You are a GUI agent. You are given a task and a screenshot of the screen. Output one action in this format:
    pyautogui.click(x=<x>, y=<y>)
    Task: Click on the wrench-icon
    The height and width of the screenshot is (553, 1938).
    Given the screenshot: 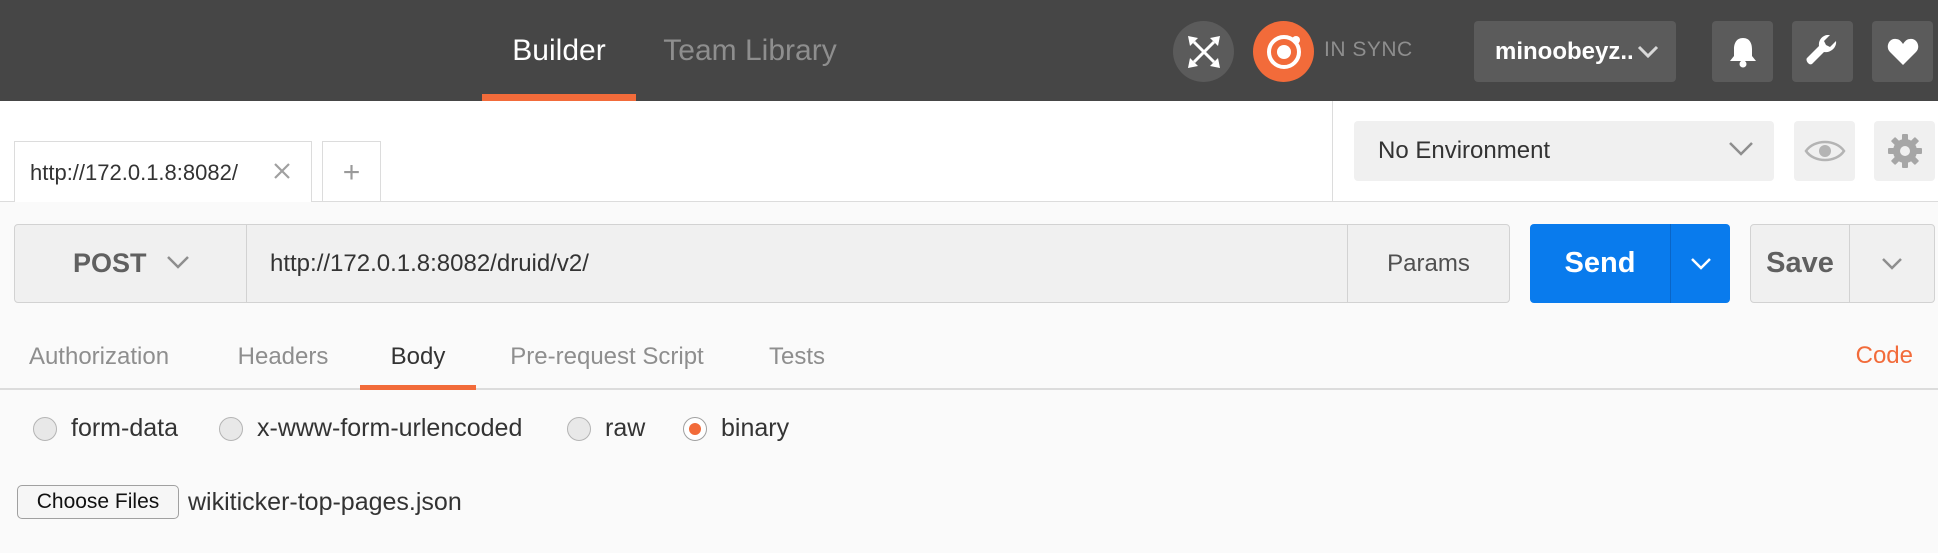 What is the action you would take?
    pyautogui.click(x=1821, y=49)
    